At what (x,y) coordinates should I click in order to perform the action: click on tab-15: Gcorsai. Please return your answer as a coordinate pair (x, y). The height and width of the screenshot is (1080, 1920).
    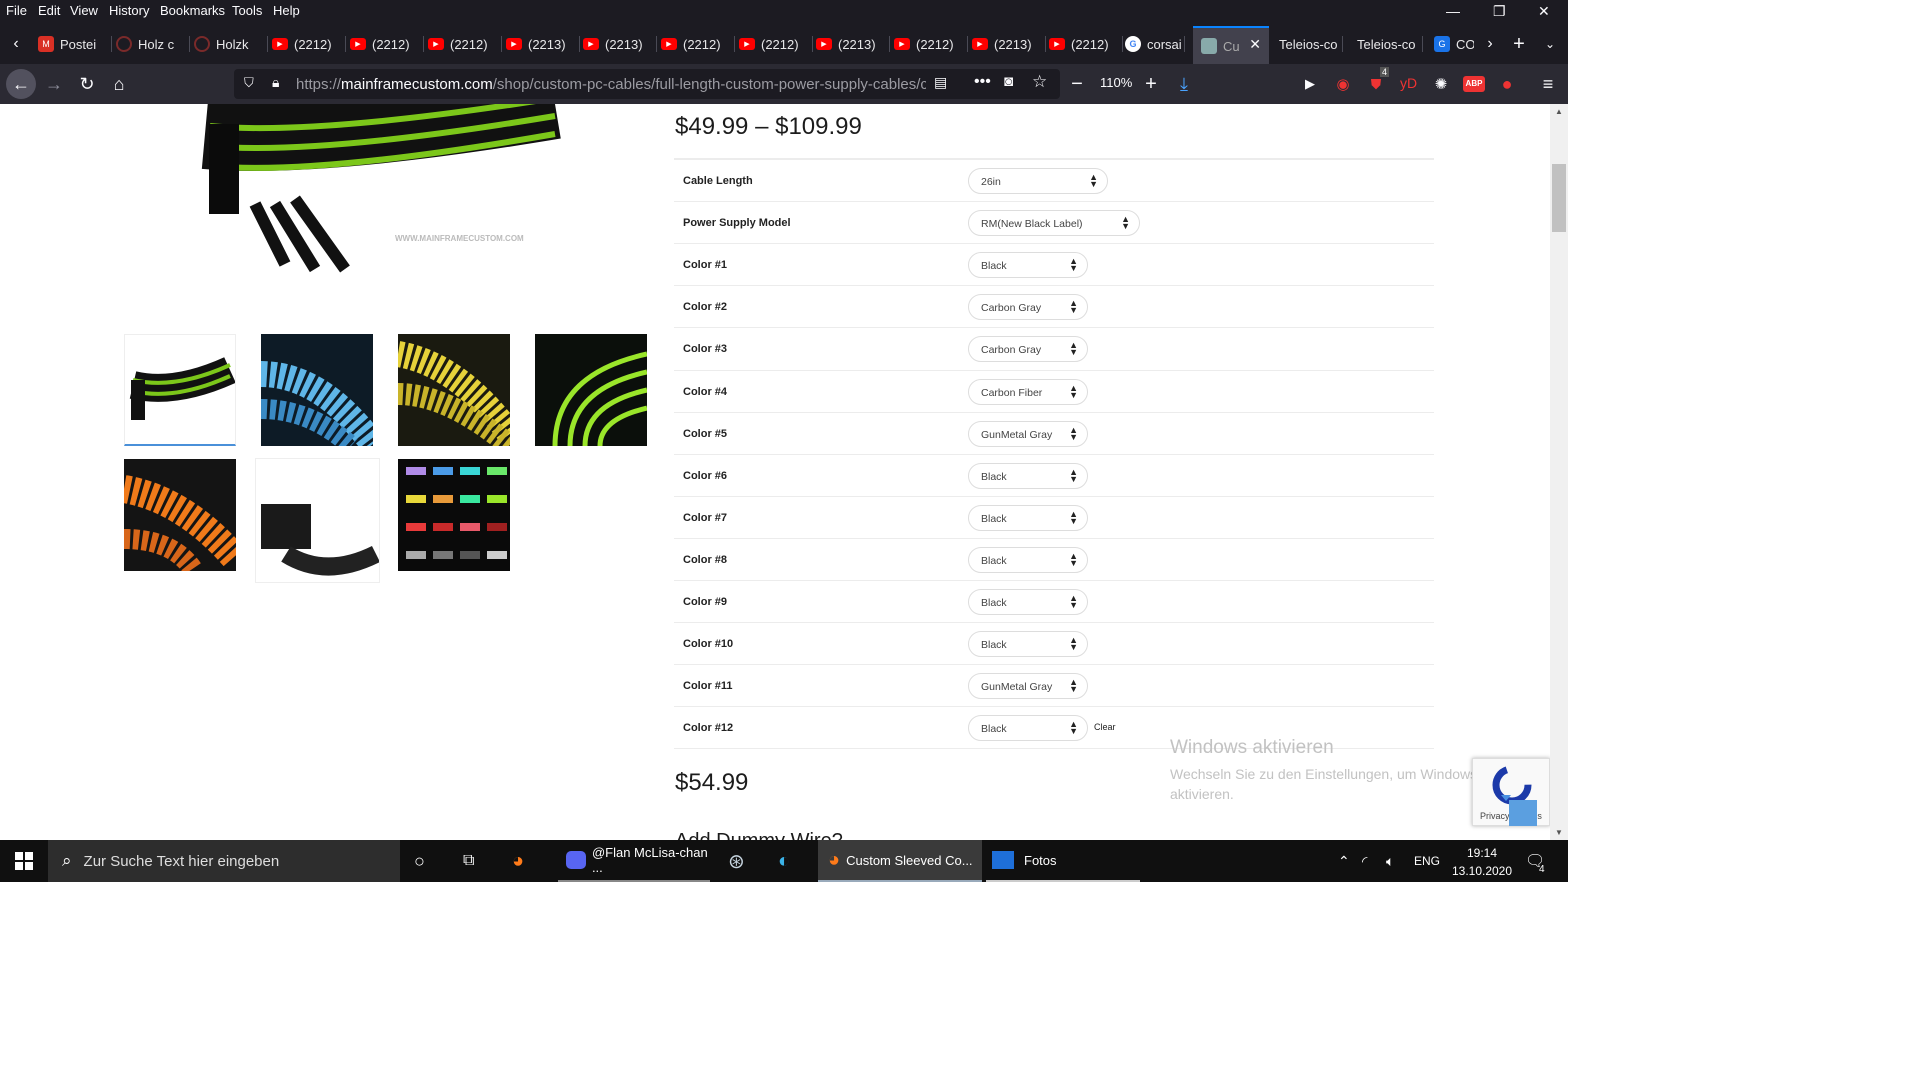
    Looking at the image, I should click on (1155, 44).